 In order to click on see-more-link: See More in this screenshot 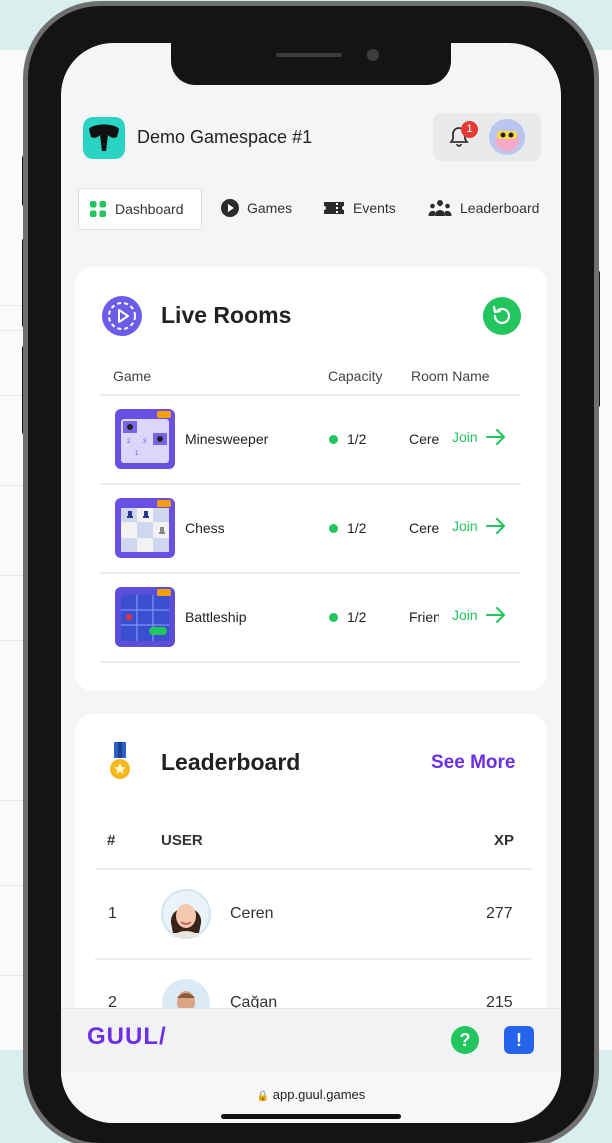, I will do `click(473, 763)`.